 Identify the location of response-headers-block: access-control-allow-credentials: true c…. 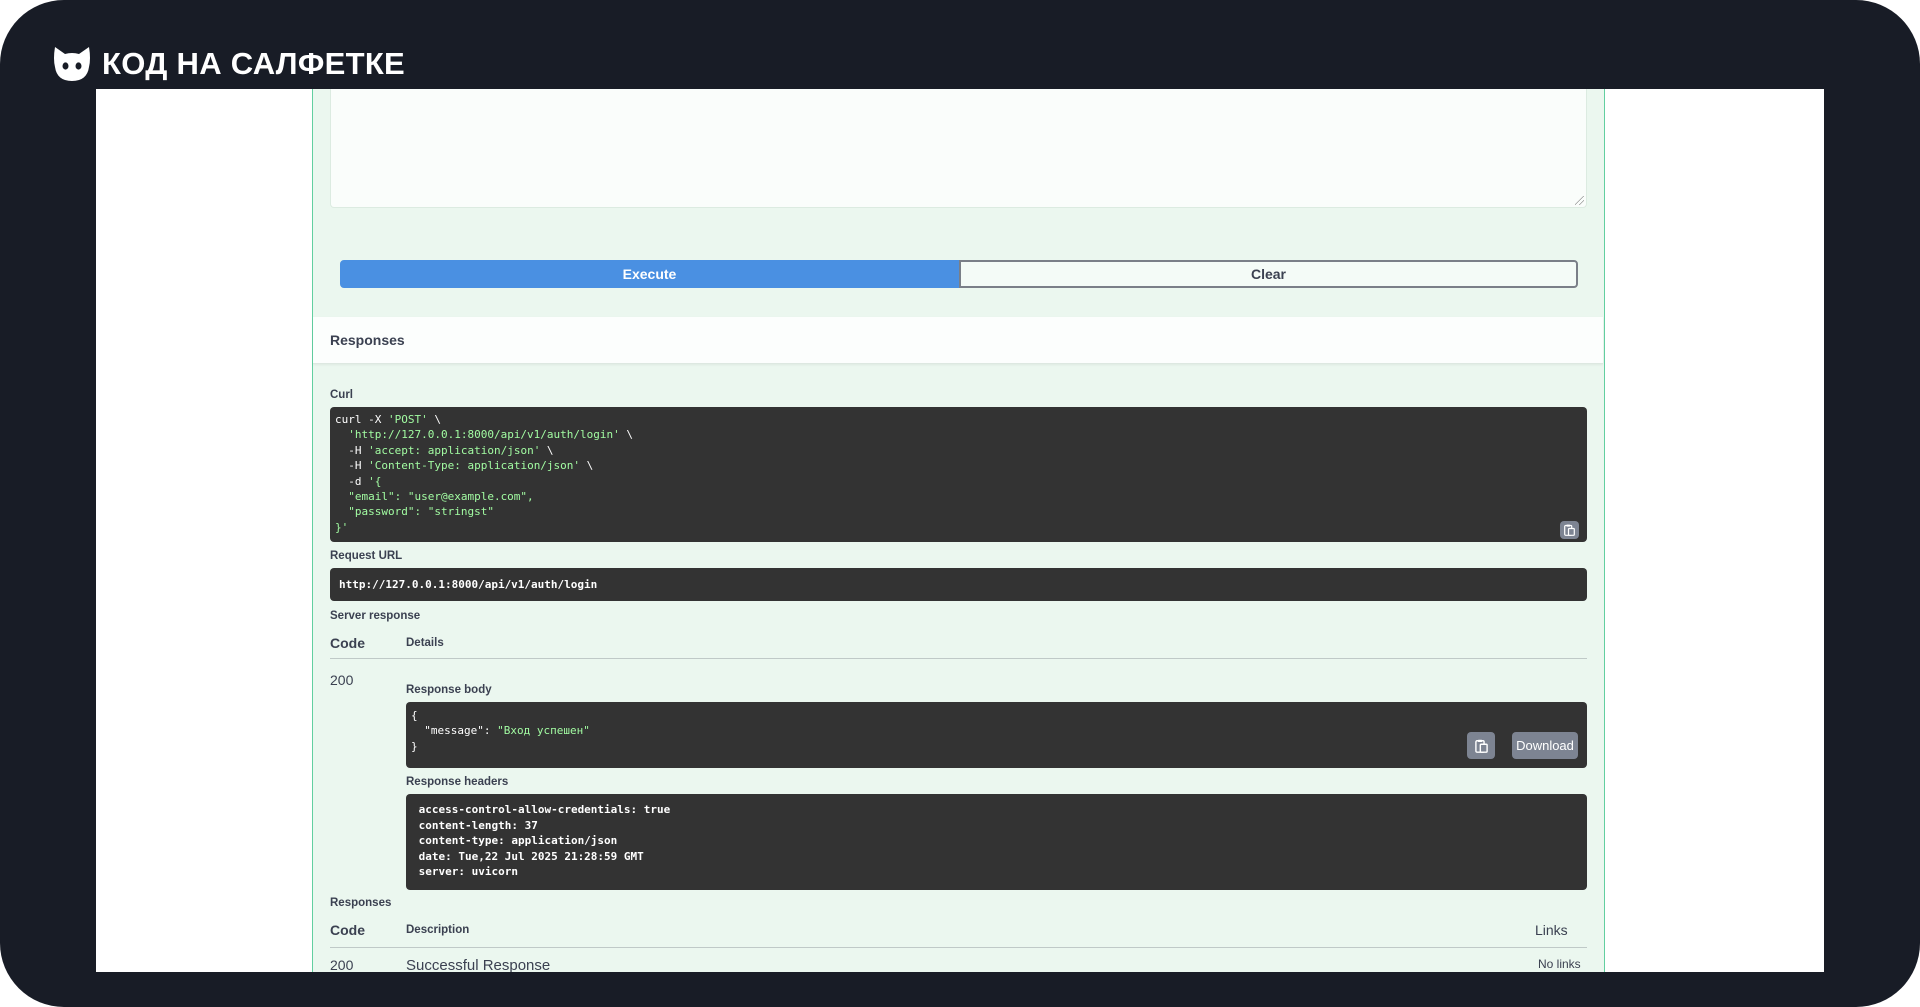
(996, 842).